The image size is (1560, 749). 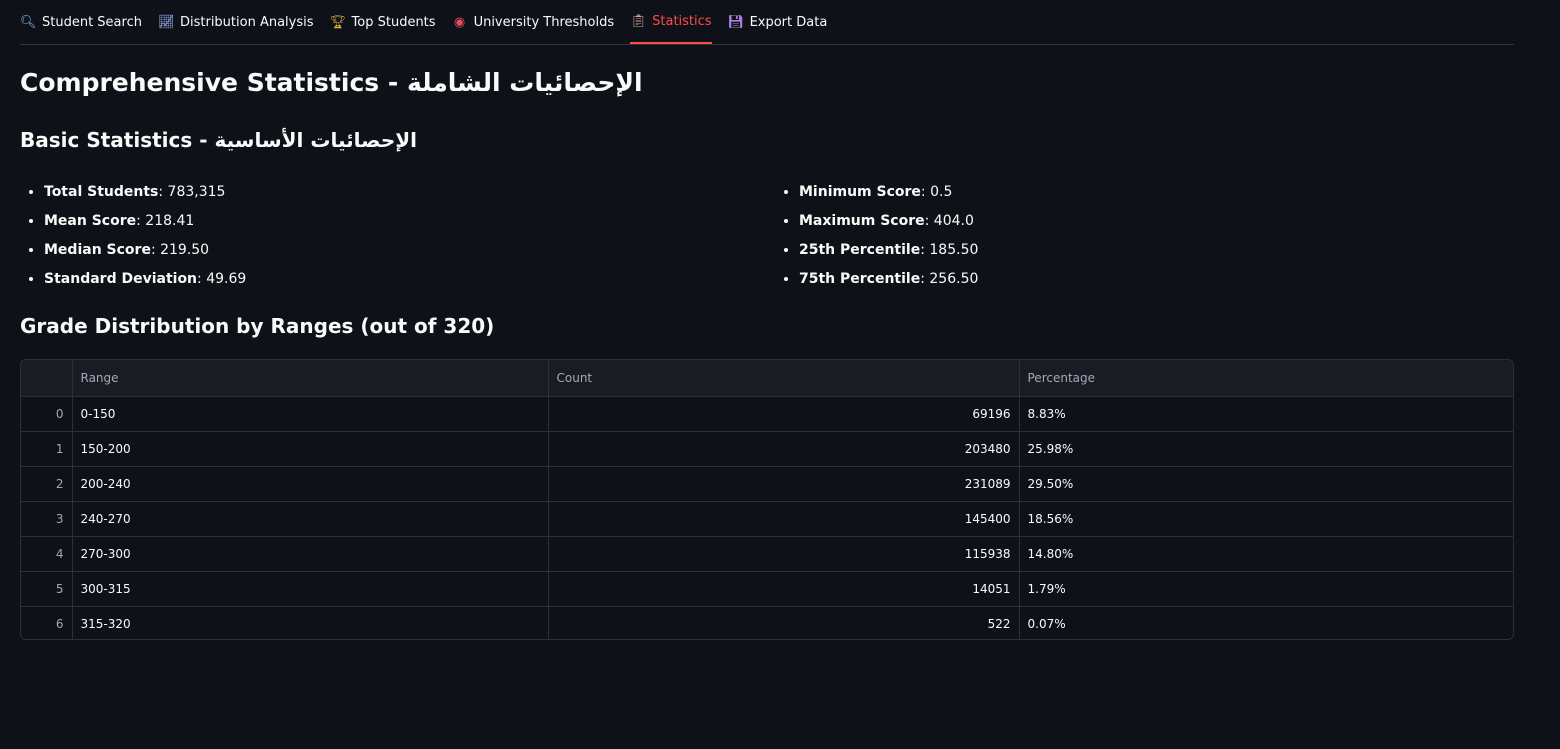 I want to click on tab-top-students: 🏆︎ Top Students, so click(x=383, y=22).